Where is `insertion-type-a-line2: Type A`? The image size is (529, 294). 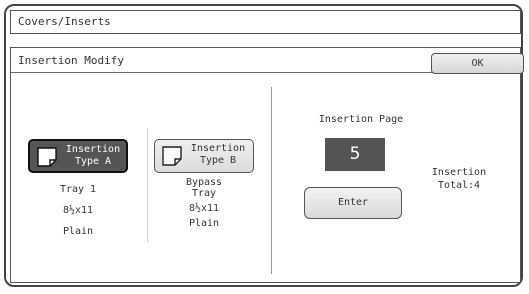
insertion-type-a-line2: Type A is located at coordinates (93, 161).